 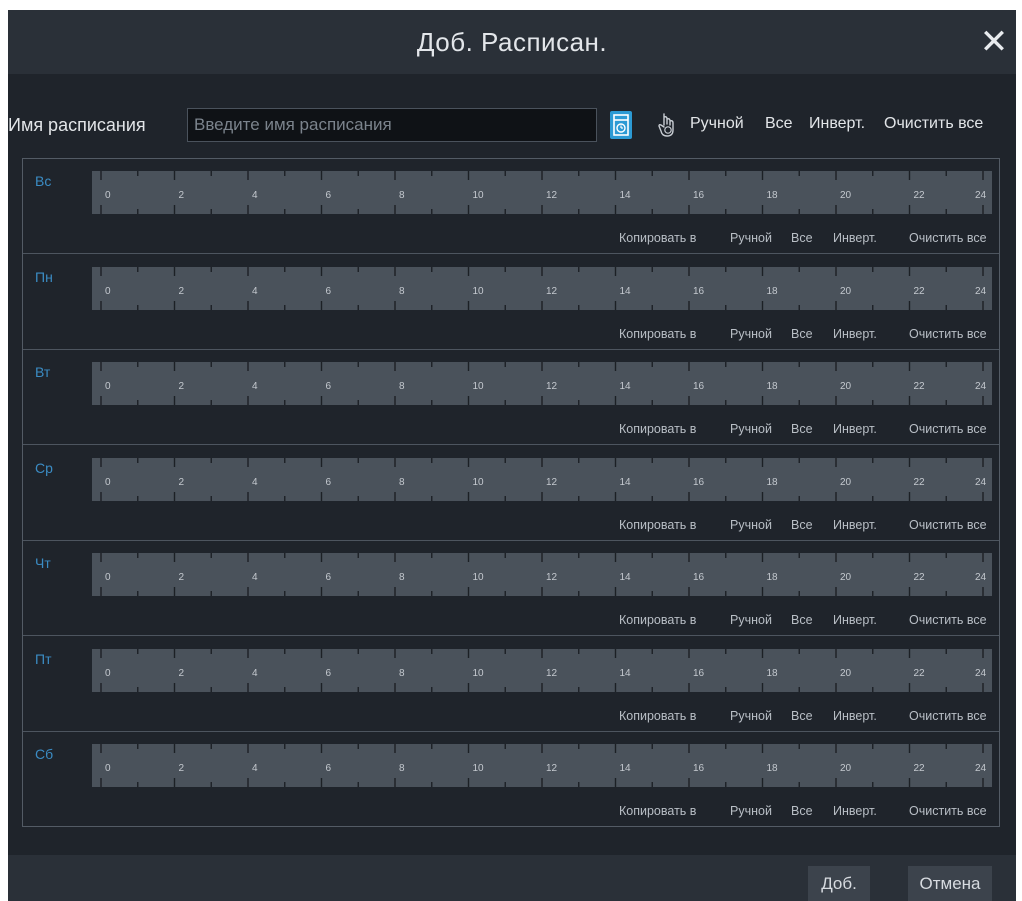 What do you see at coordinates (552, 195) in the screenshot?
I see `hour-label: 12` at bounding box center [552, 195].